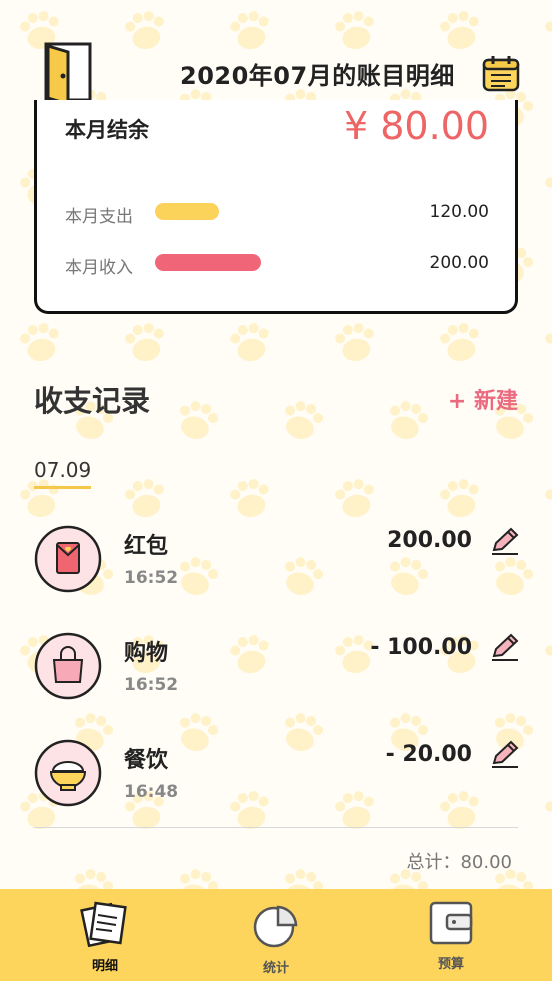  I want to click on entry-amount: - 20.00, so click(428, 754).